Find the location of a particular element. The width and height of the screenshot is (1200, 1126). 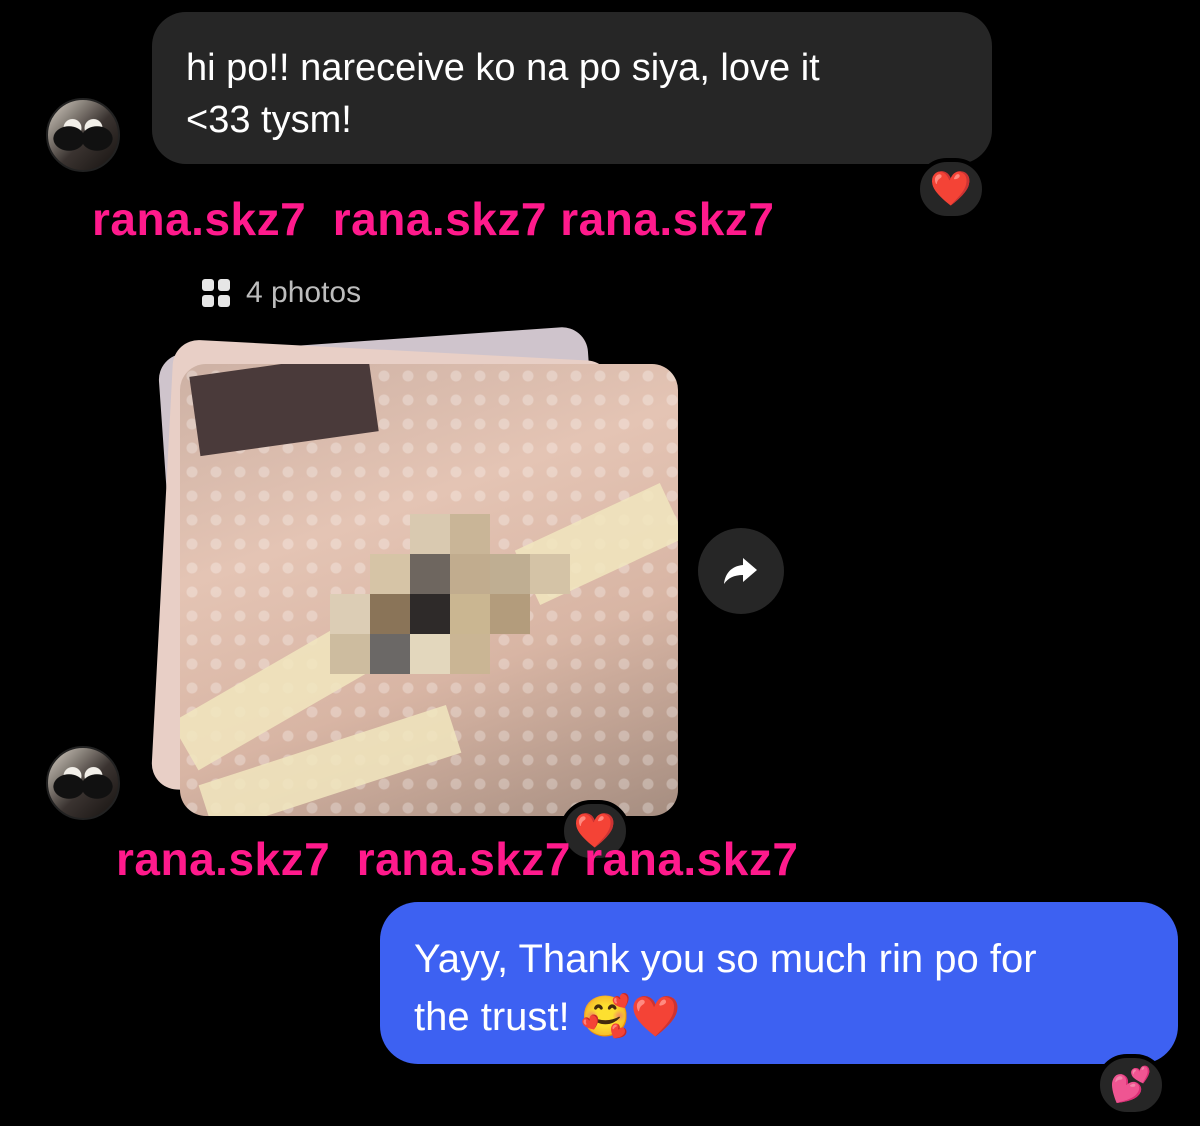

share-icon is located at coordinates (740, 571).